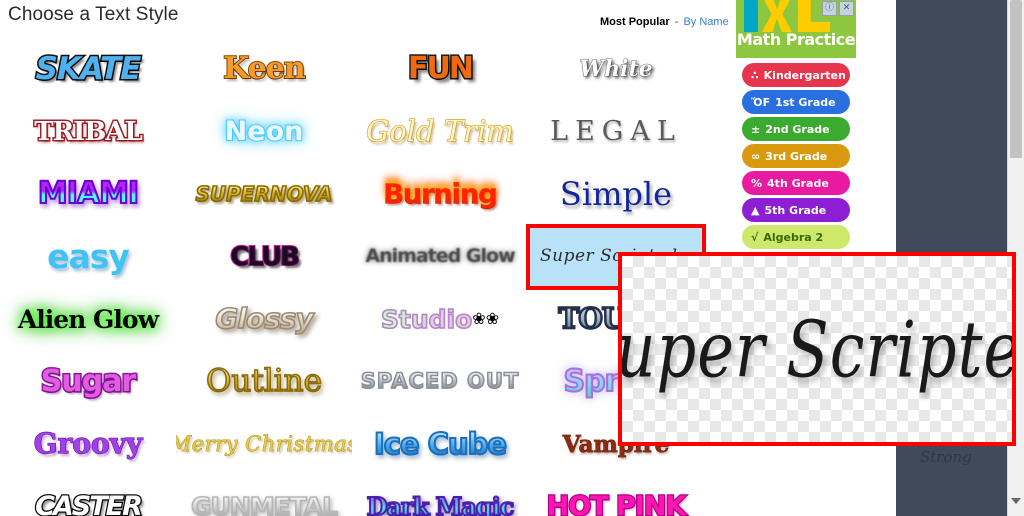 This screenshot has height=516, width=1024. I want to click on grade-label: Kindergarten, so click(804, 75).